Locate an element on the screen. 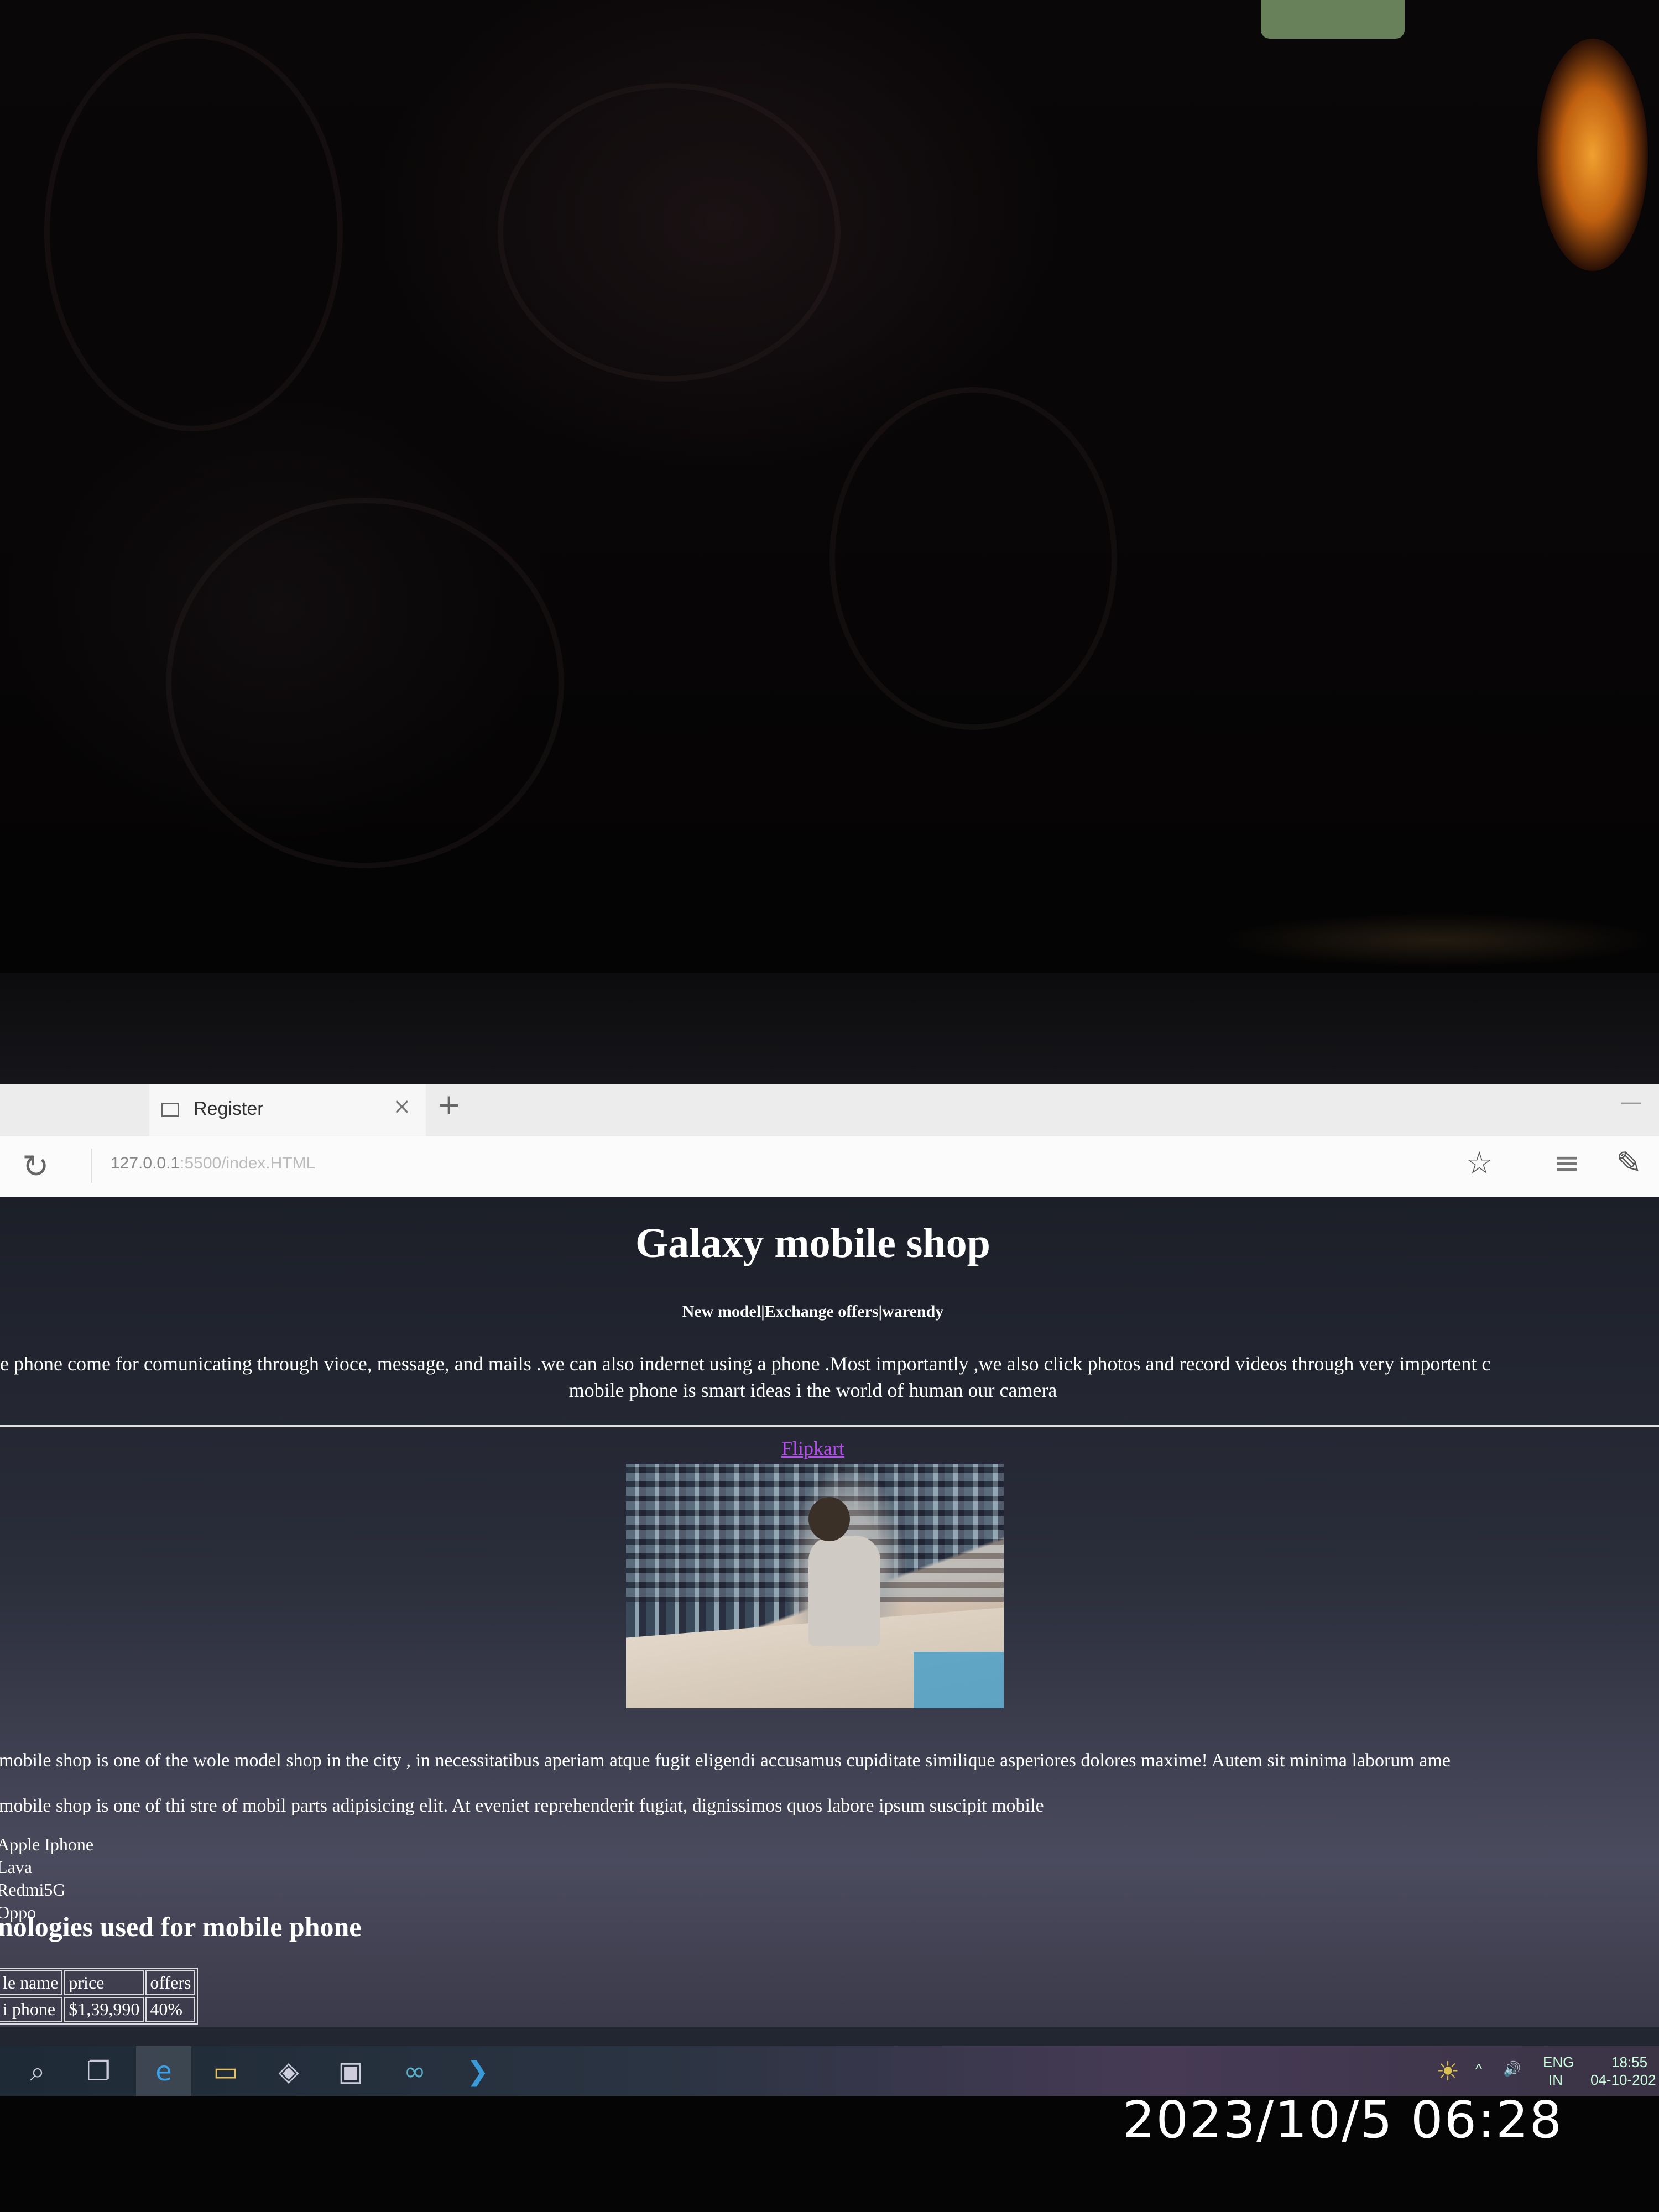 The image size is (1659, 2212). dropbox-icon: ◈ is located at coordinates (288, 2072).